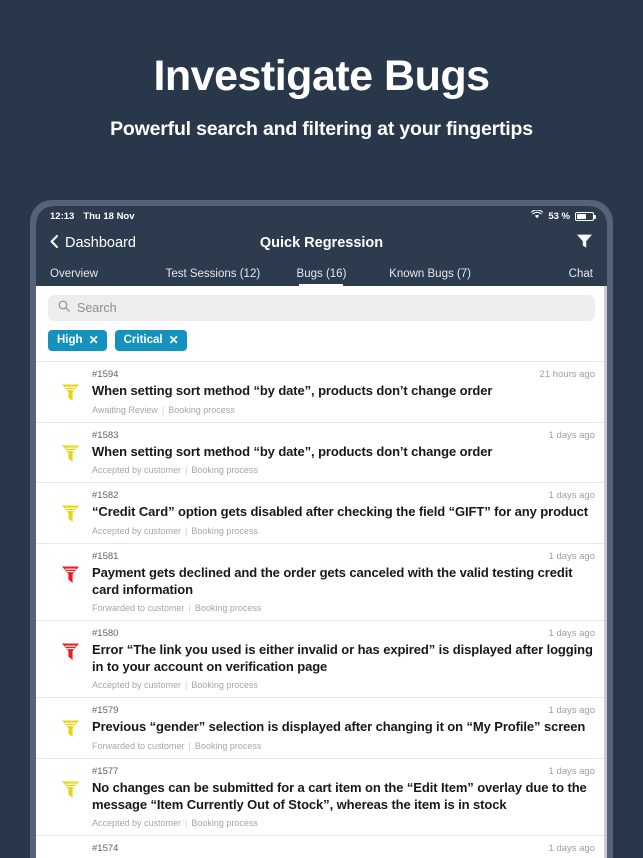 Image resolution: width=643 pixels, height=858 pixels. I want to click on scrollbar, so click(605, 572).